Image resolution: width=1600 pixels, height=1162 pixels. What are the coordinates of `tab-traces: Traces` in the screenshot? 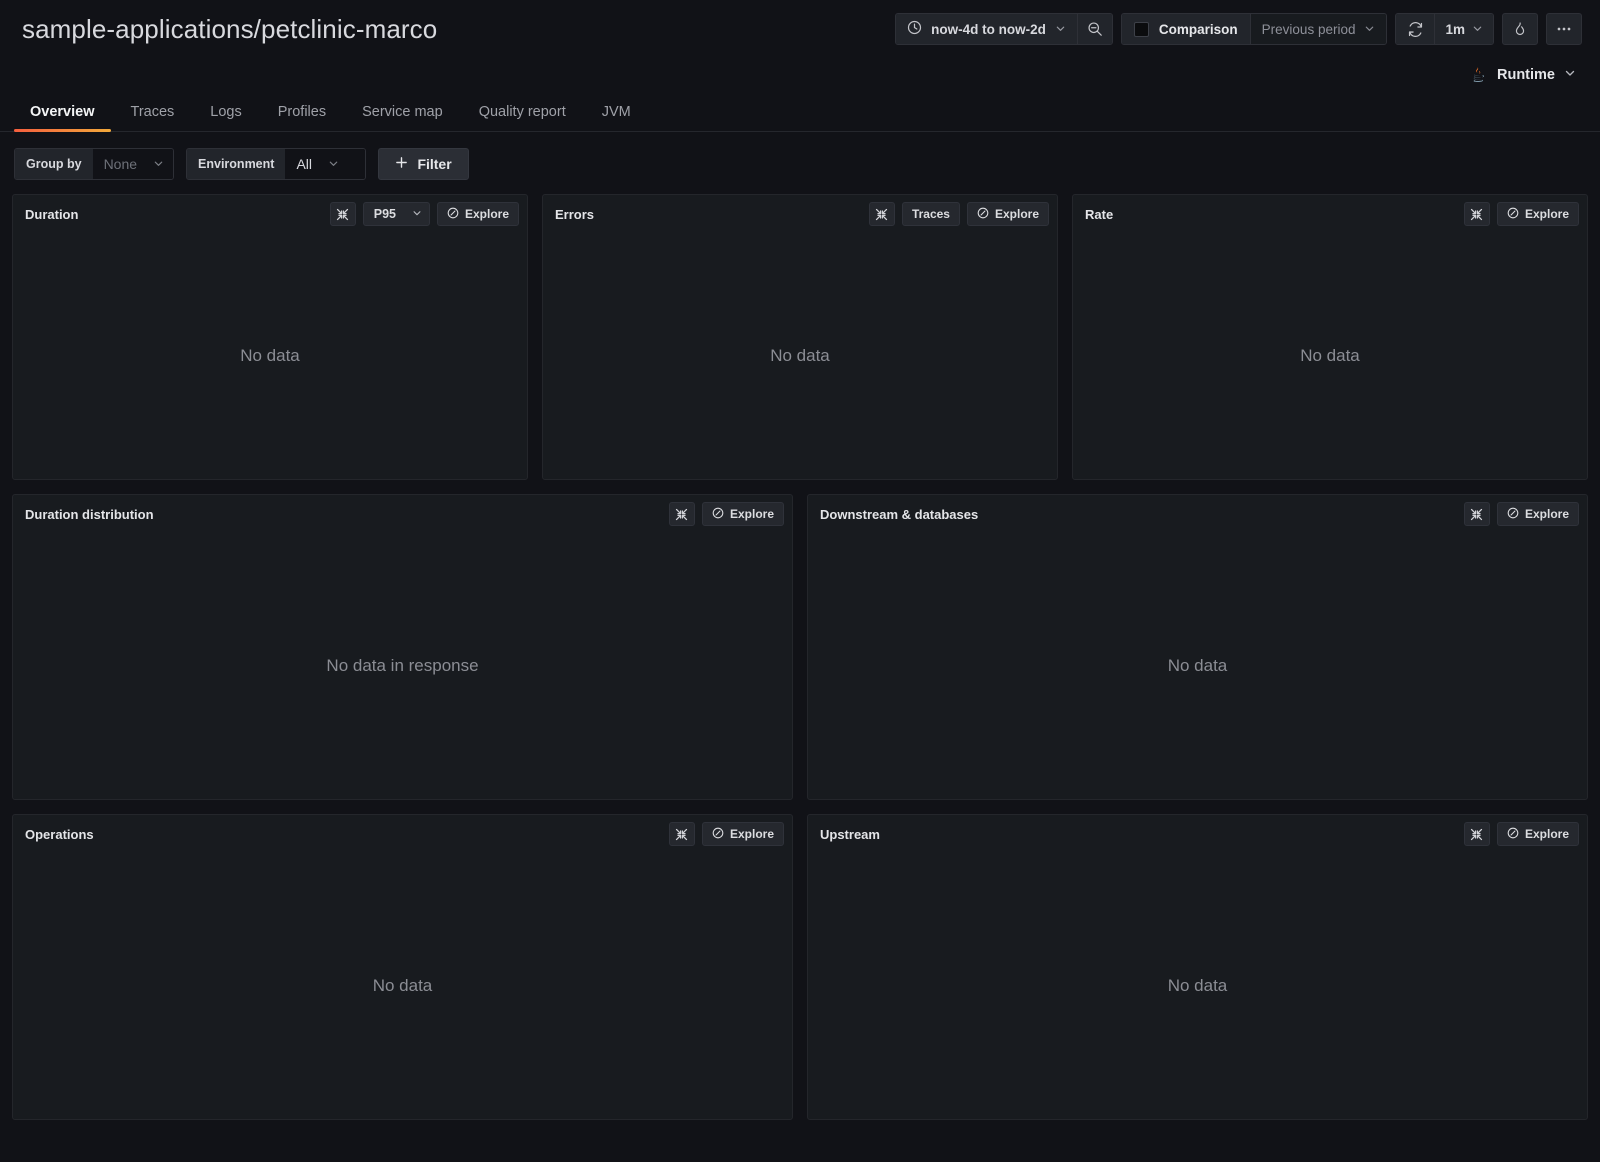 It's located at (153, 117).